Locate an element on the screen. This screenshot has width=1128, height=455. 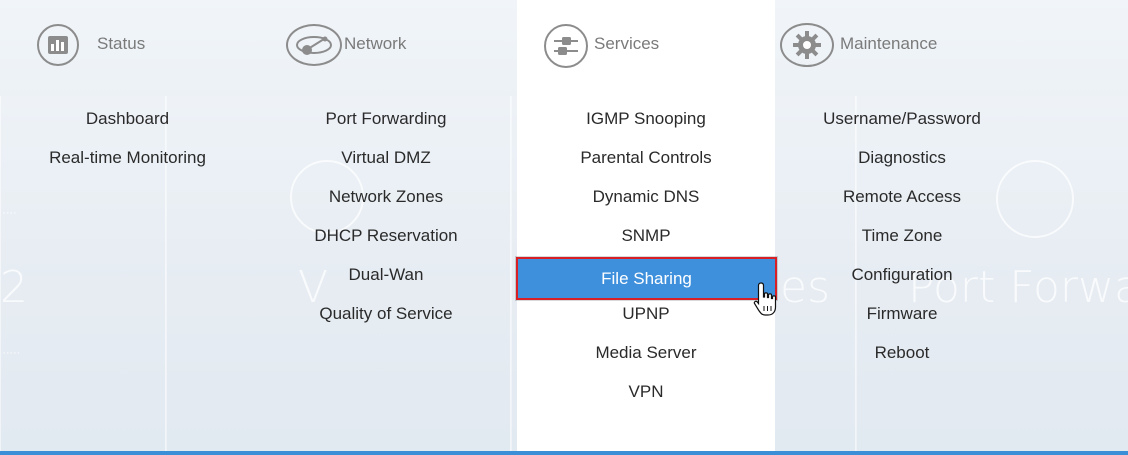
bar-chart-icon is located at coordinates (58, 45).